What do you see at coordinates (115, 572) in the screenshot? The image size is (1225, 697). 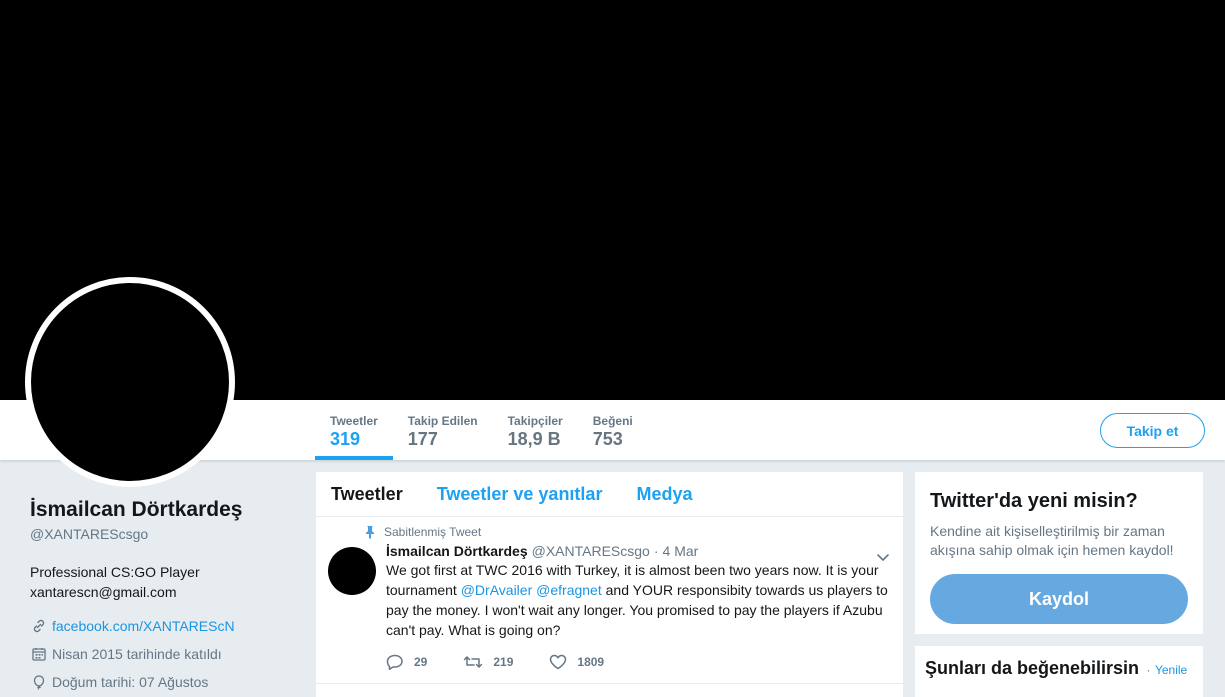 I see `bio-line: Professional CS:GO Player` at bounding box center [115, 572].